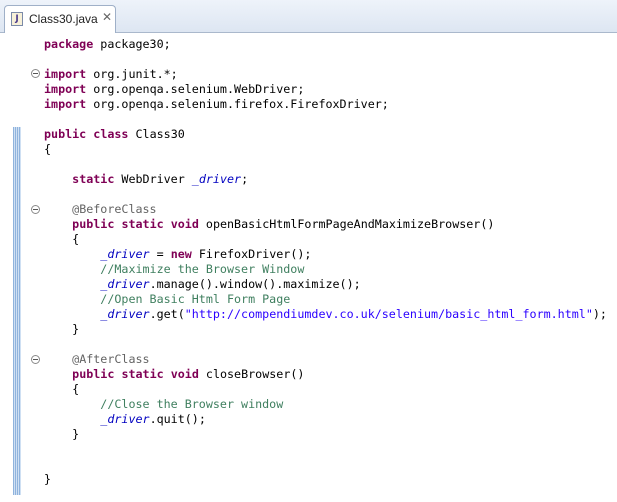 This screenshot has height=502, width=617. What do you see at coordinates (132, 74) in the screenshot?
I see `import-path: org.junit.*;` at bounding box center [132, 74].